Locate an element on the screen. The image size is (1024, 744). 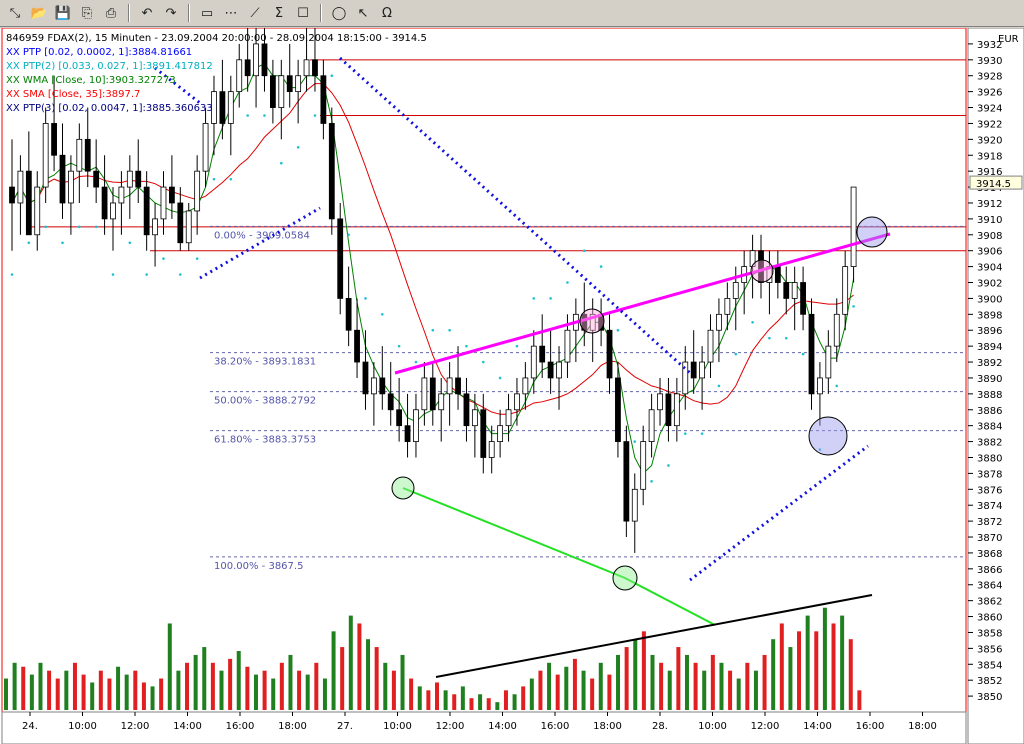
y-tick-label: 3904 is located at coordinates (989, 268).